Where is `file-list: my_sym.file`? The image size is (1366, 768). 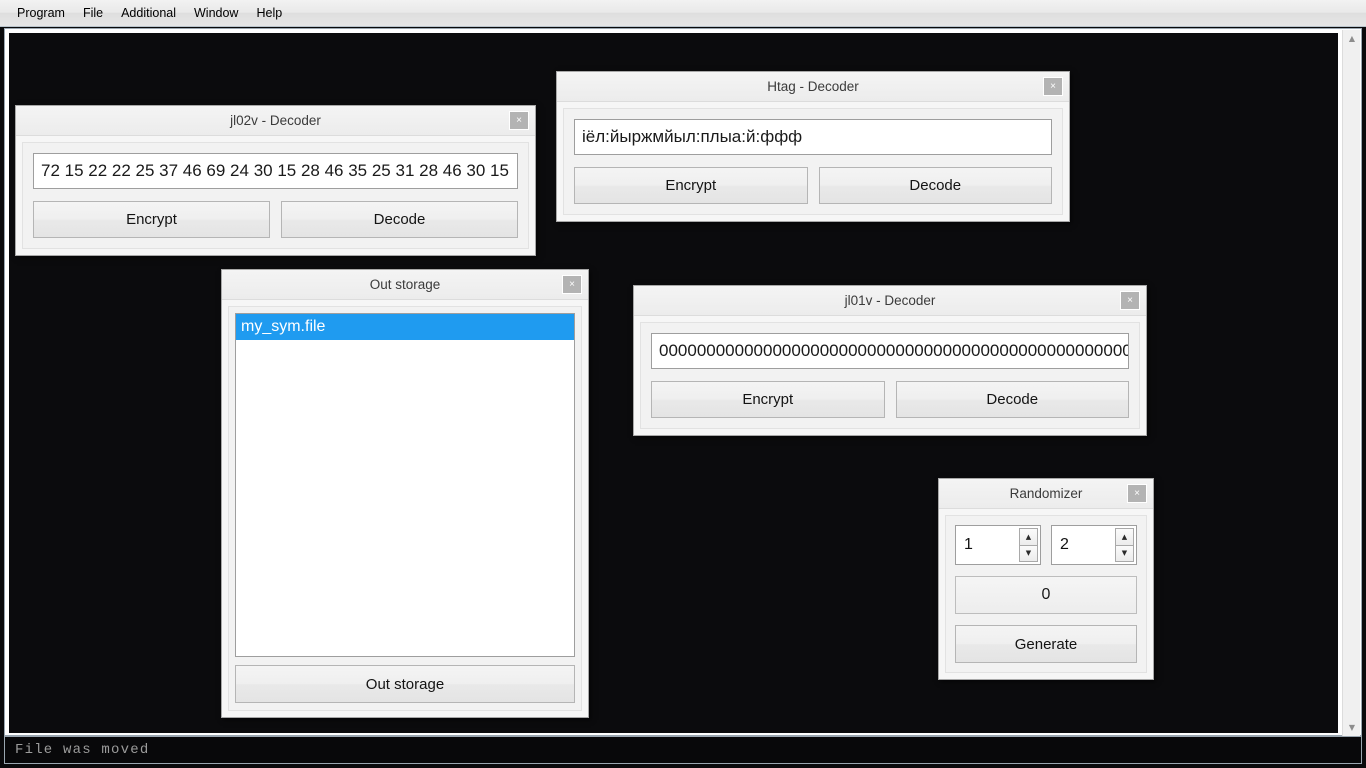 file-list: my_sym.file is located at coordinates (405, 485).